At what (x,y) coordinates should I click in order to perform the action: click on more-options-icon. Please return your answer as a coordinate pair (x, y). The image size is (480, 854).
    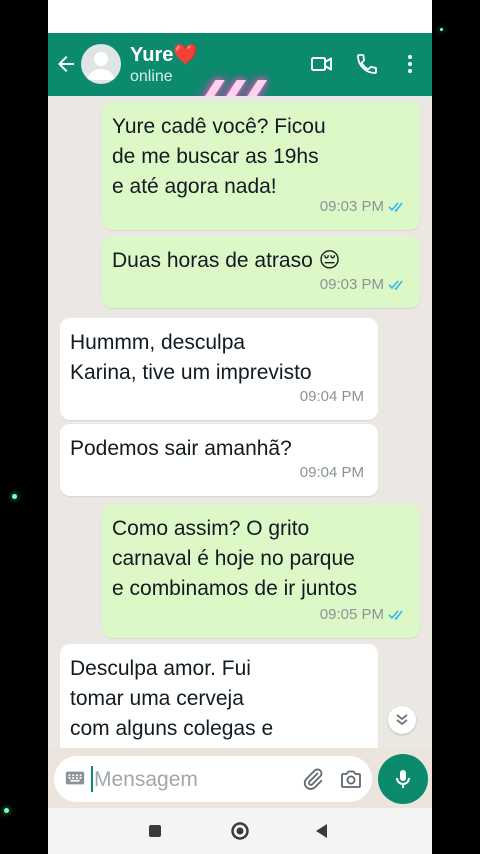
    Looking at the image, I should click on (410, 64).